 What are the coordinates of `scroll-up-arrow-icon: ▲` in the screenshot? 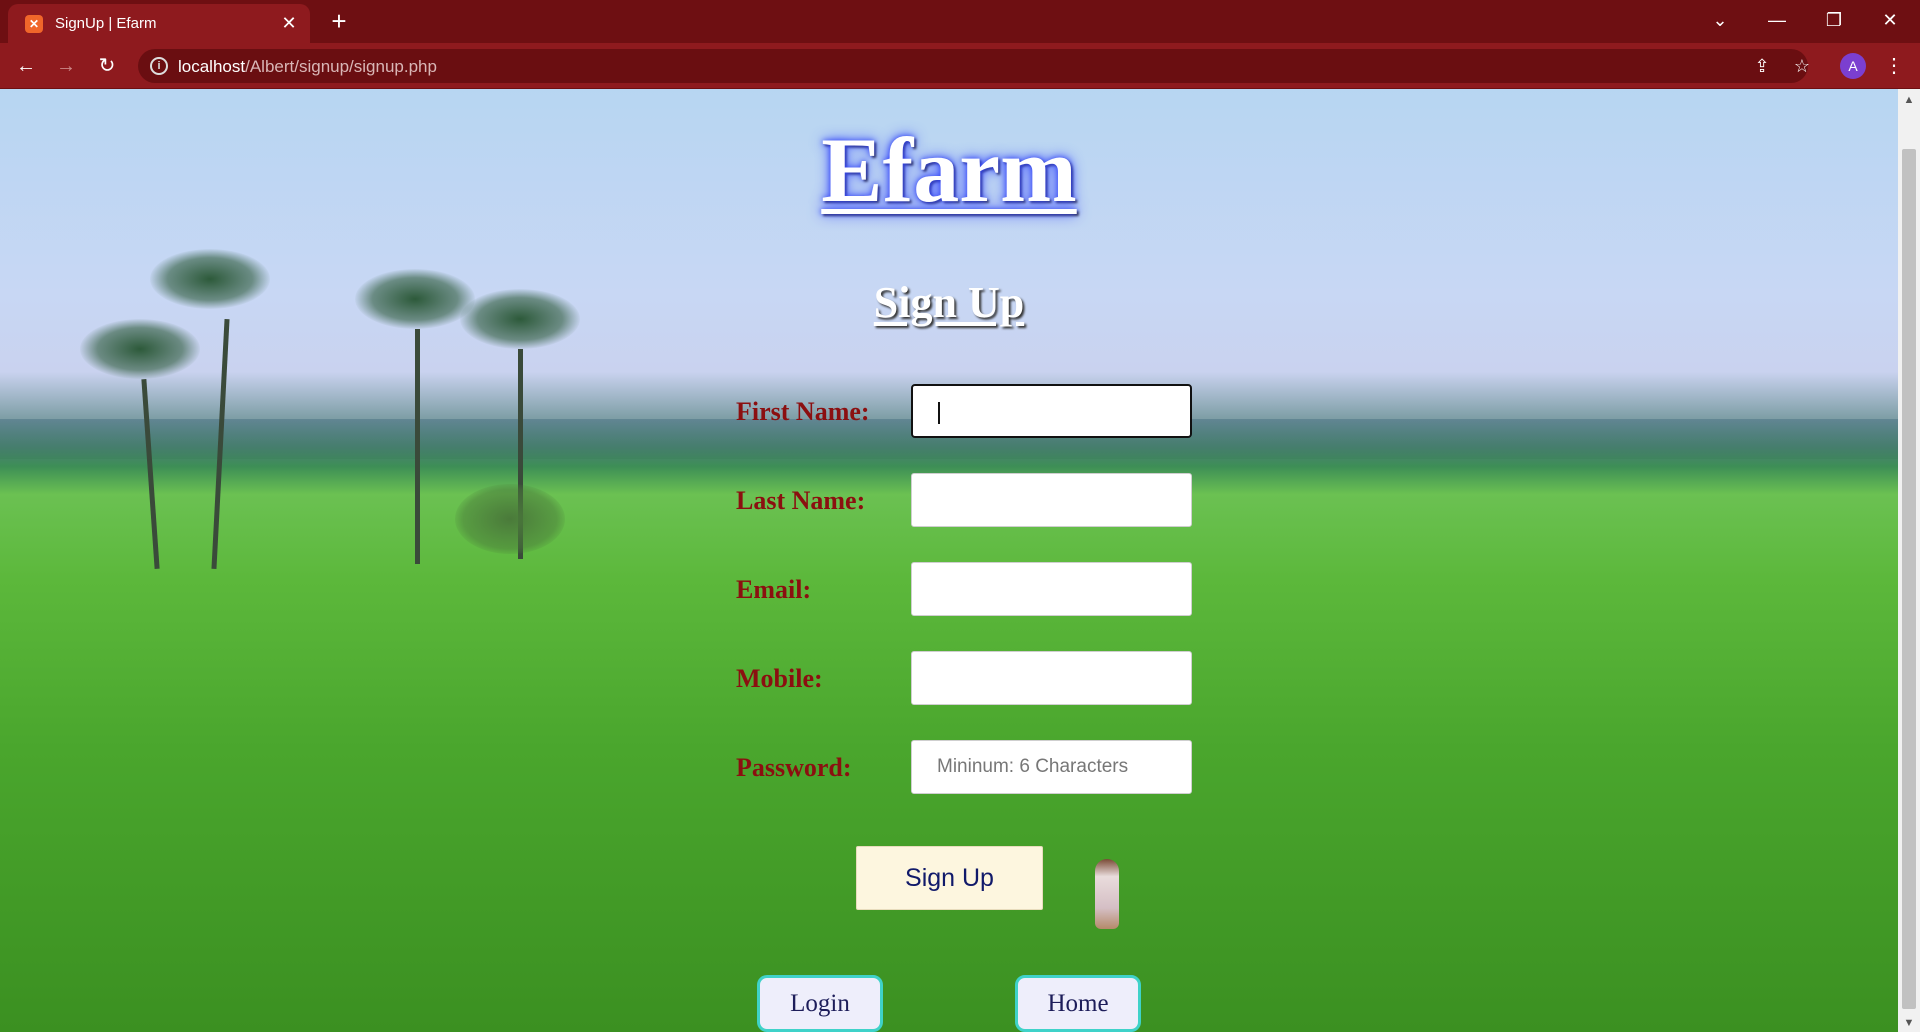 It's located at (1909, 100).